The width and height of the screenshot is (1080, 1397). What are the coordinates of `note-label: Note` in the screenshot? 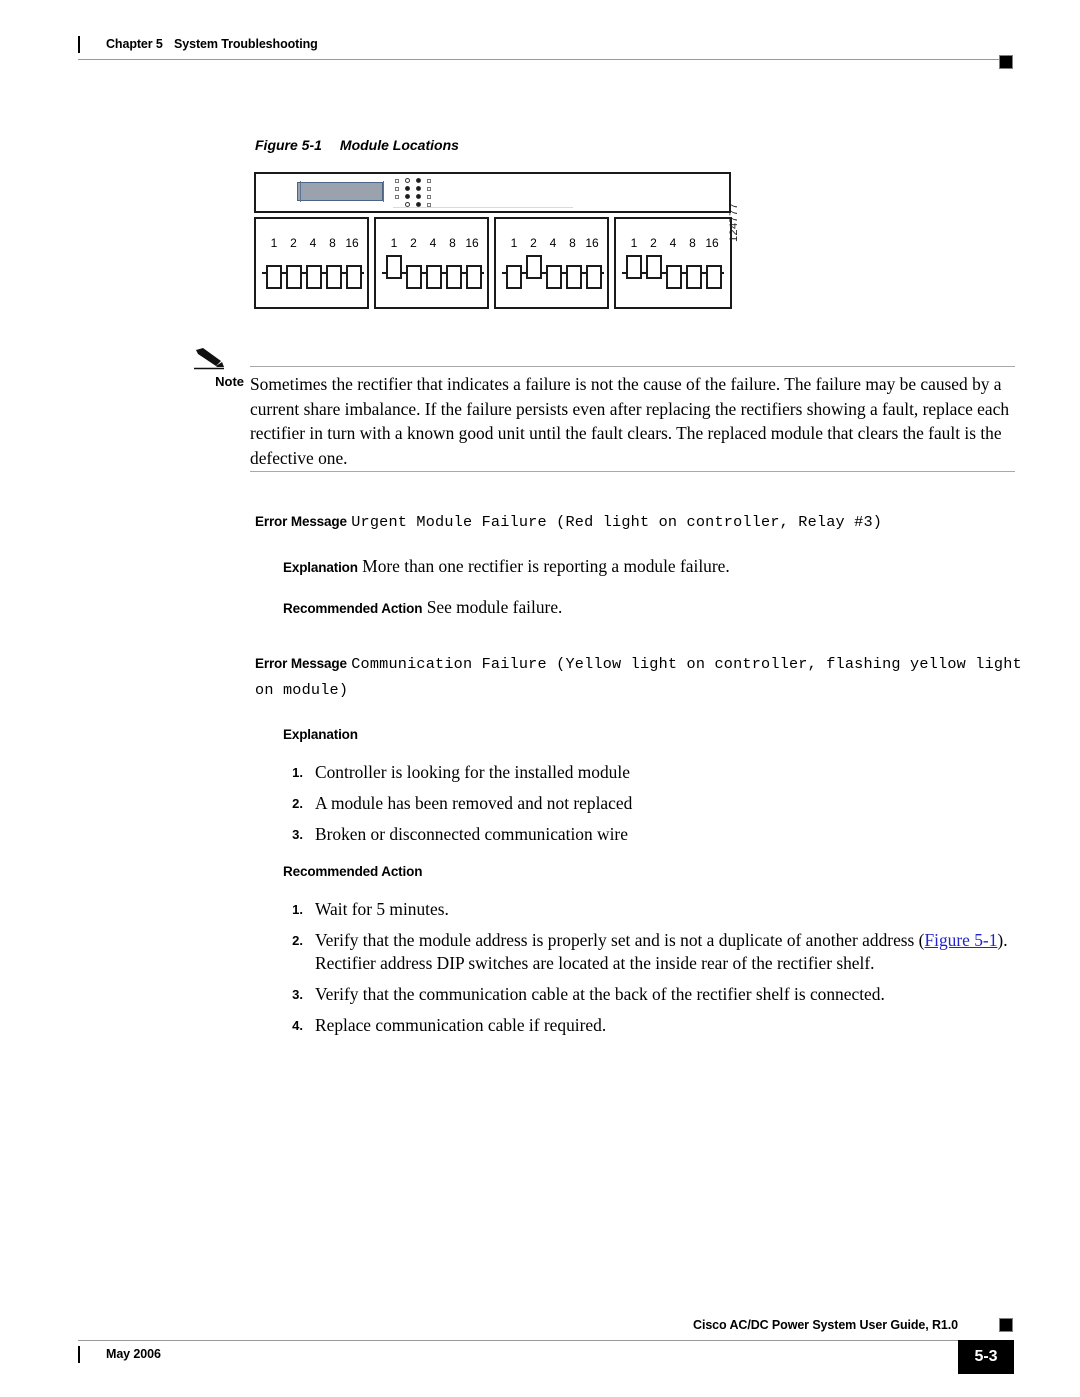 It's located at (229, 381).